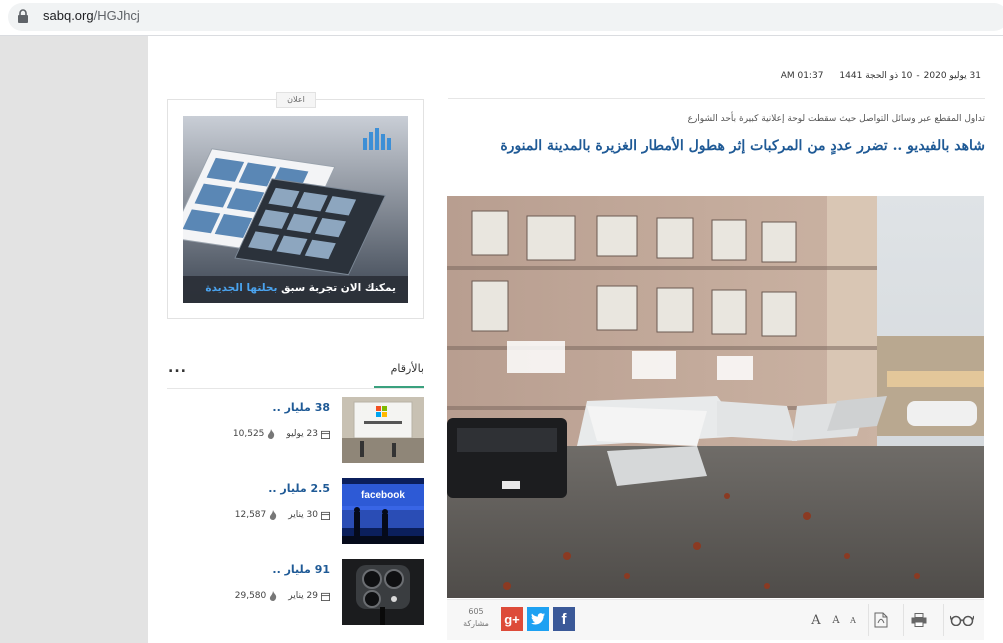 Image resolution: width=1003 pixels, height=643 pixels. What do you see at coordinates (393, 368) in the screenshot?
I see `section-title-numbers: بالأرقام` at bounding box center [393, 368].